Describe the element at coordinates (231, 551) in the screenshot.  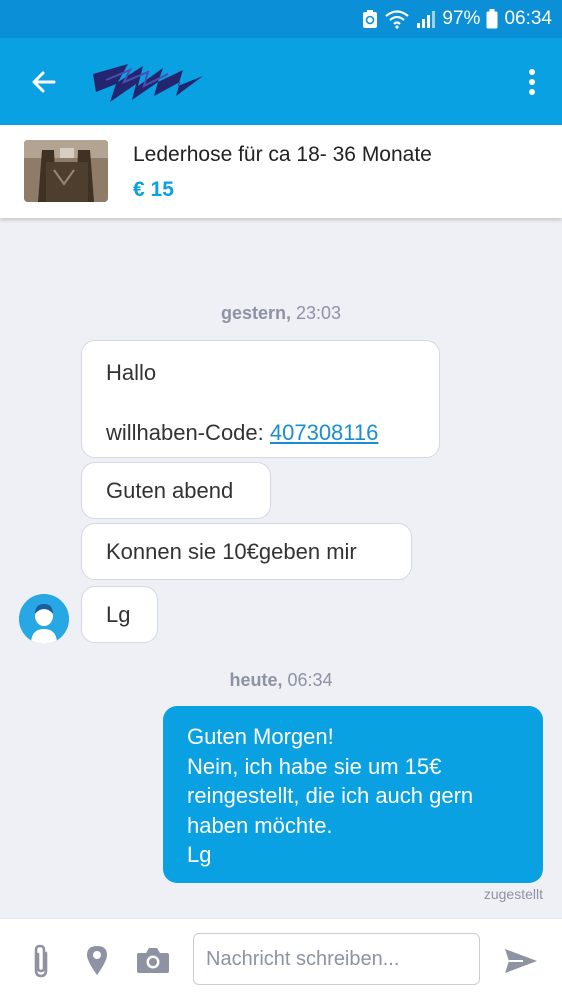
I see `message-text: Konnen sie 10€geben mir` at that location.